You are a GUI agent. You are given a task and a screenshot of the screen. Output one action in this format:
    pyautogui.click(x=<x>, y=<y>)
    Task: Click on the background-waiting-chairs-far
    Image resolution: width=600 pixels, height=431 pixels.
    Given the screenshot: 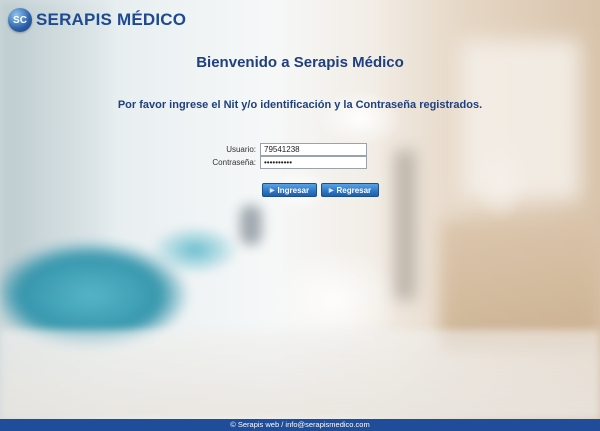 What is the action you would take?
    pyautogui.click(x=195, y=250)
    